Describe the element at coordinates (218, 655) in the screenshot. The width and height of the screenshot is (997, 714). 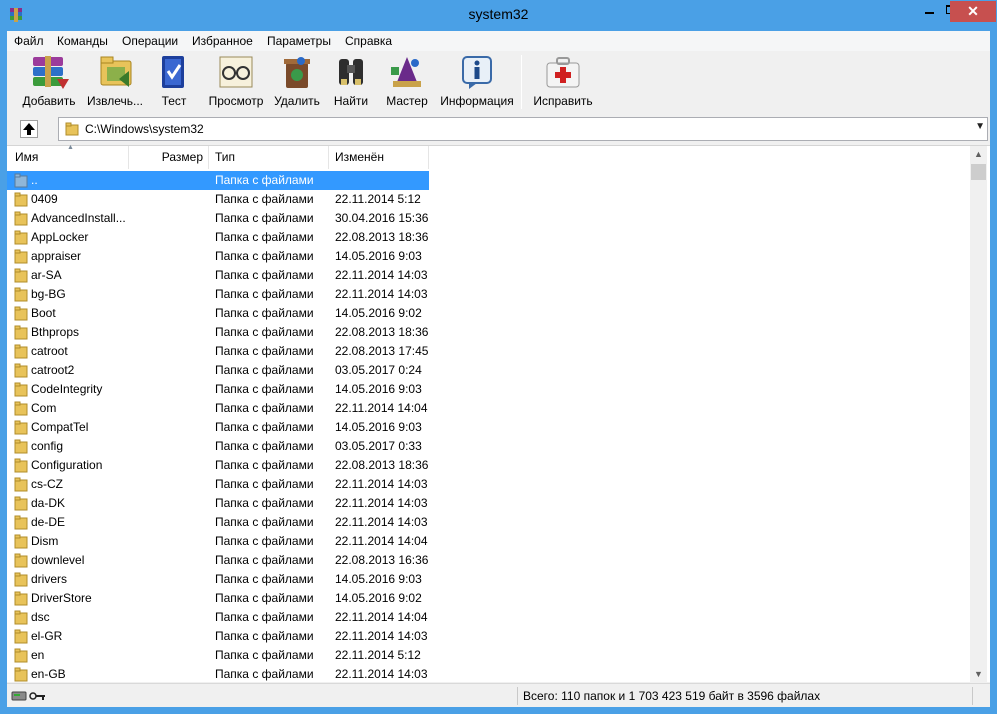
I see `table-row: en Папка с файлами 22.11.2014 5:12` at that location.